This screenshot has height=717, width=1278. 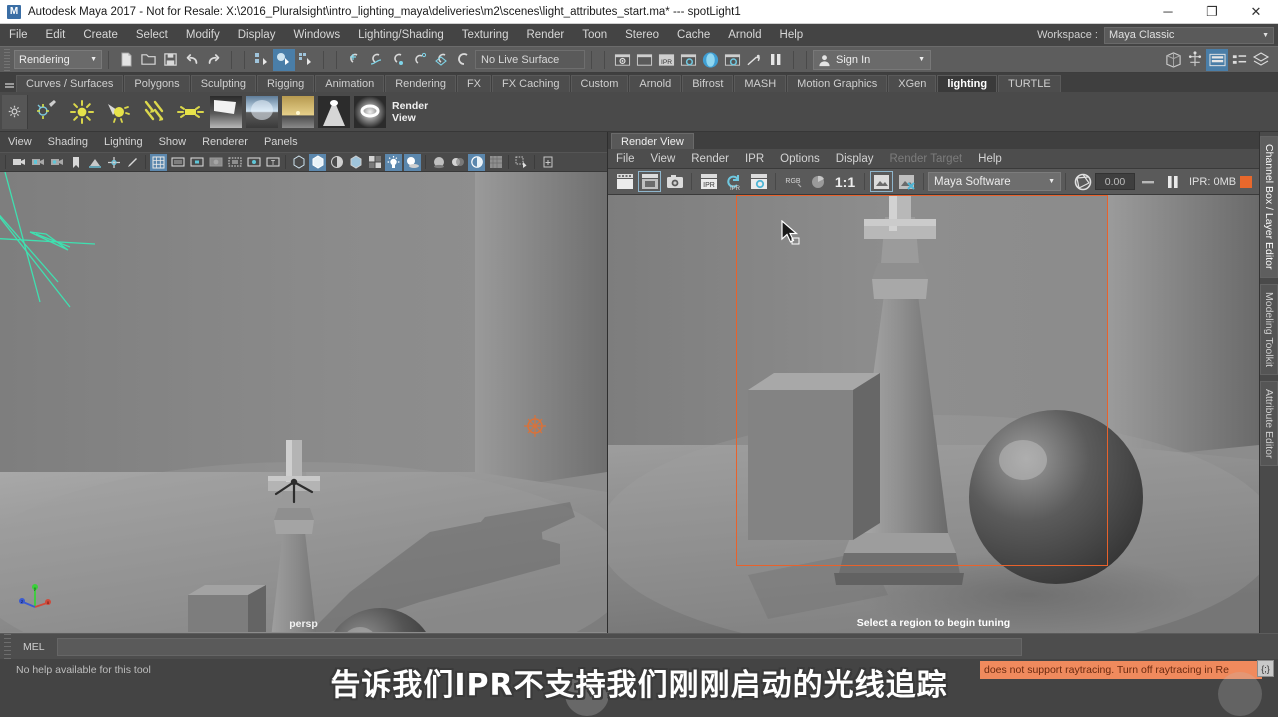 What do you see at coordinates (666, 60) in the screenshot?
I see `ipr-render-button: IPR` at bounding box center [666, 60].